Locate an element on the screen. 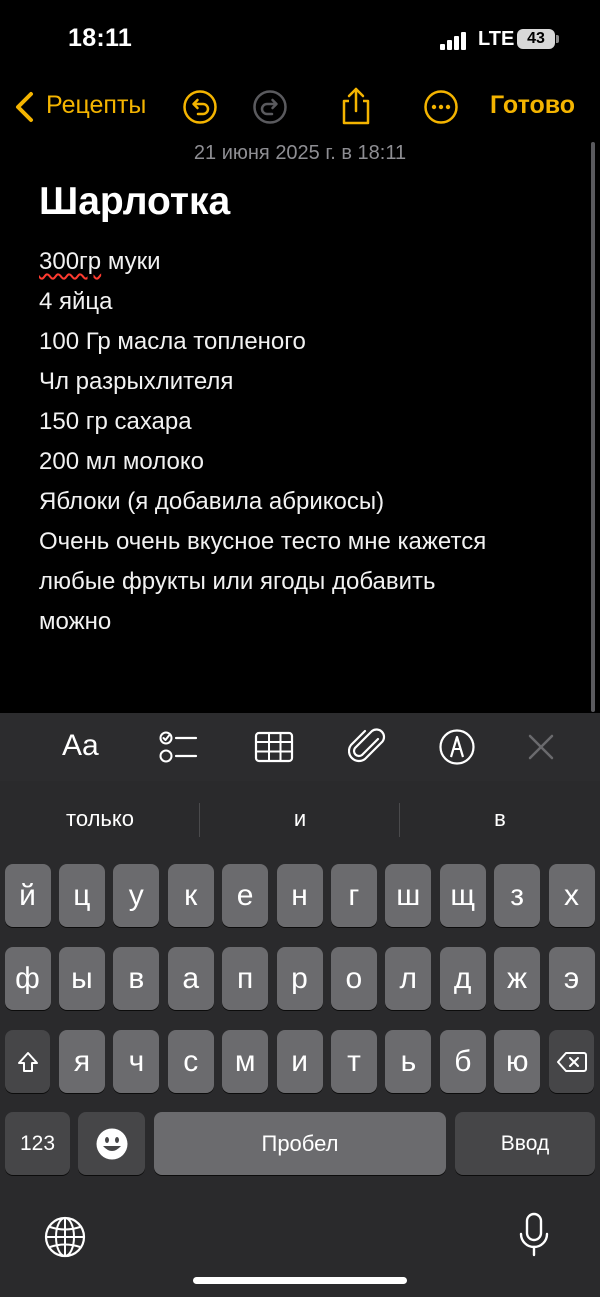  key-и: и is located at coordinates (299, 1061).